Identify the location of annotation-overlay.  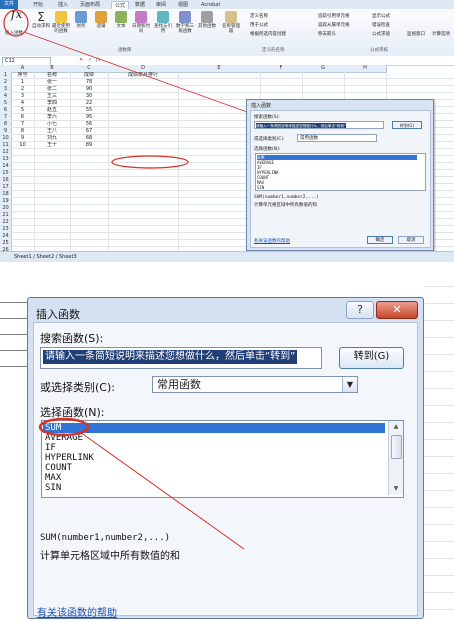
(141, 483).